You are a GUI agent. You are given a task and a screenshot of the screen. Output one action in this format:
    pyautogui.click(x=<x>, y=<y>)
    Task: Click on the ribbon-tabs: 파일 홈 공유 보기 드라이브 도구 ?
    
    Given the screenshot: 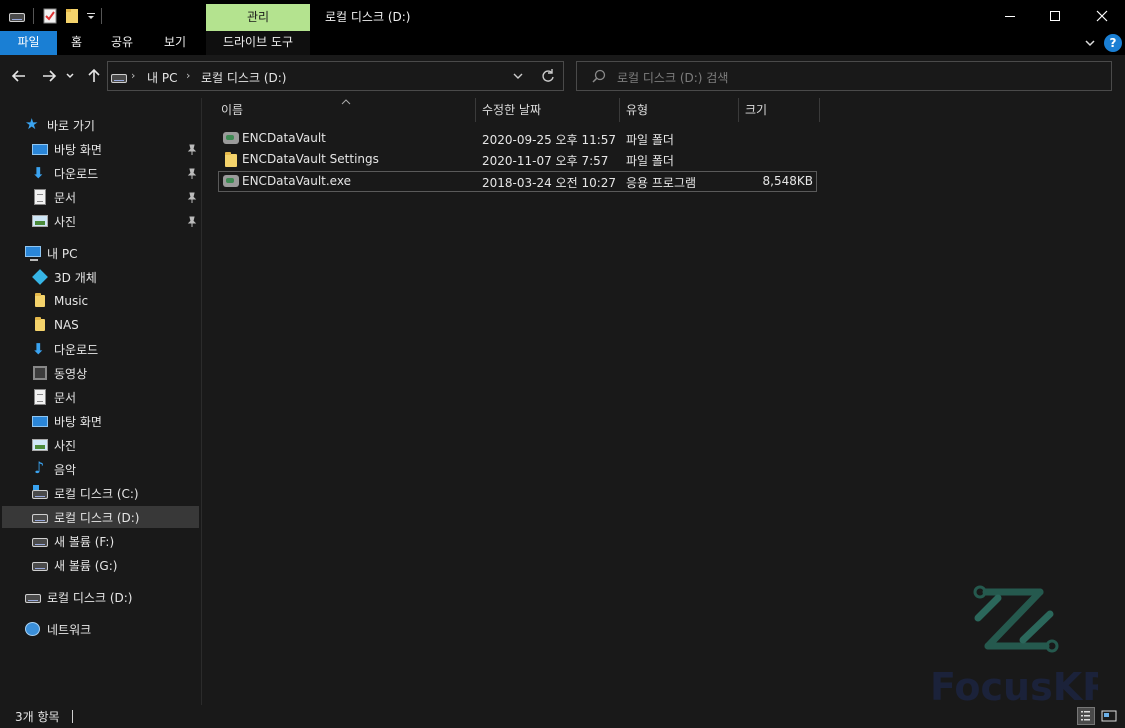 What is the action you would take?
    pyautogui.click(x=562, y=43)
    